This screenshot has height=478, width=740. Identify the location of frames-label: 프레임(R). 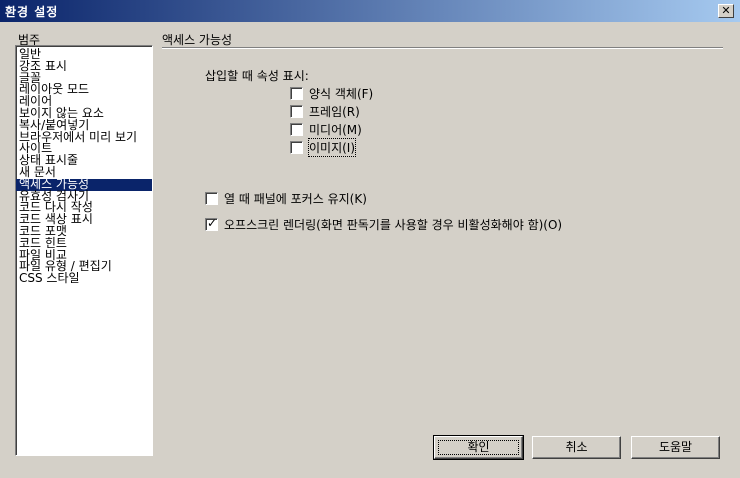
(334, 111).